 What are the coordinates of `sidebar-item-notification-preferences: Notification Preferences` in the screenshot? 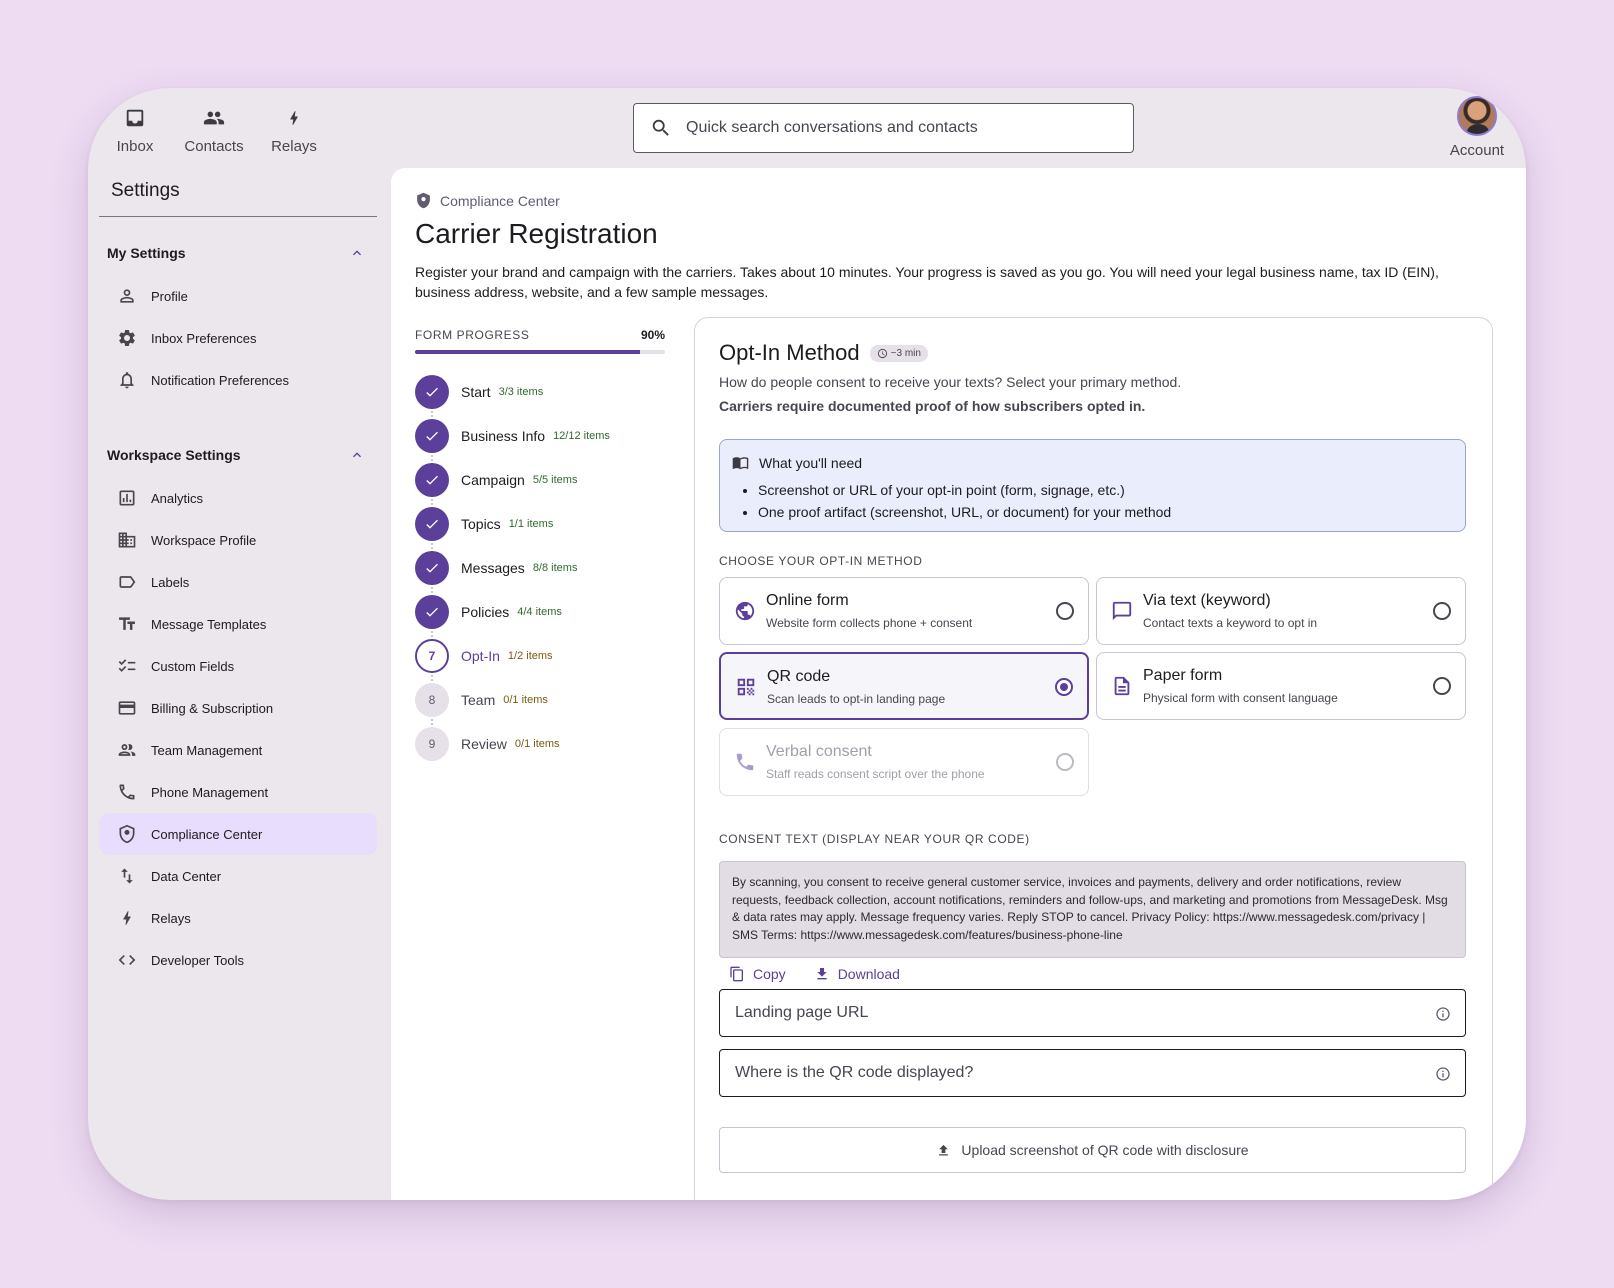 It's located at (238, 380).